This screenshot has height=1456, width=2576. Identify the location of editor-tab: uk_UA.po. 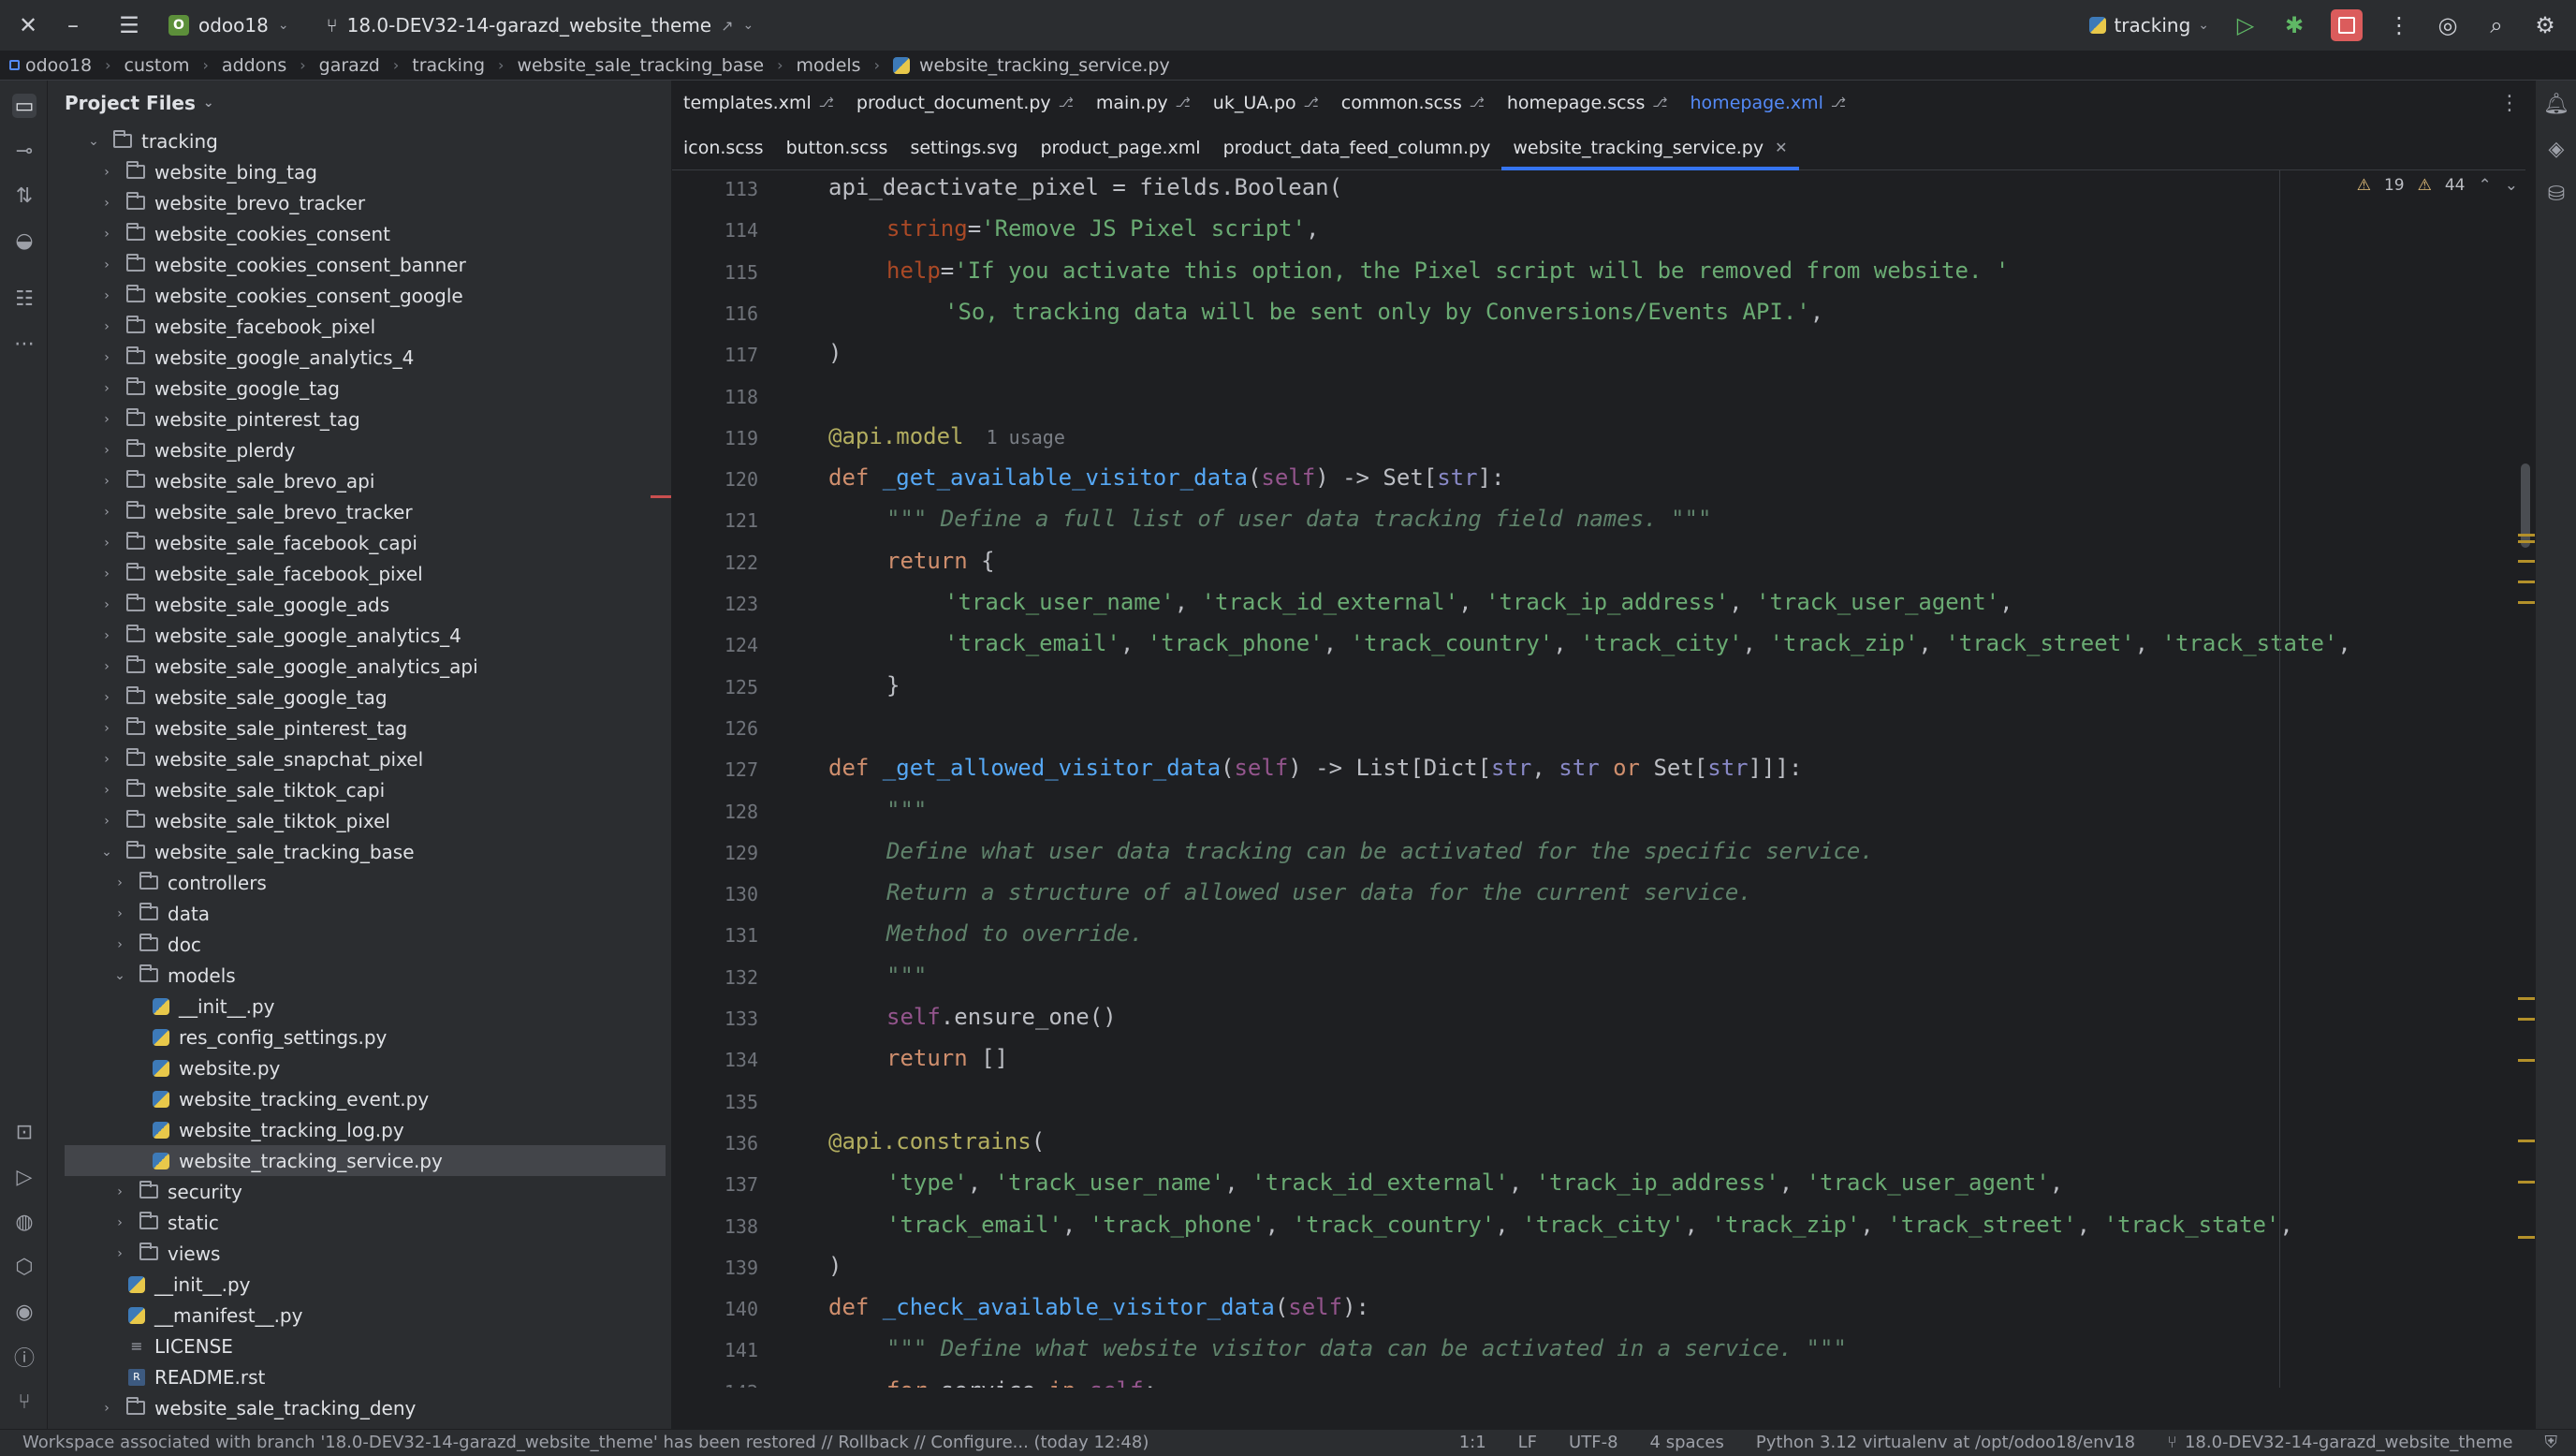
(1266, 103).